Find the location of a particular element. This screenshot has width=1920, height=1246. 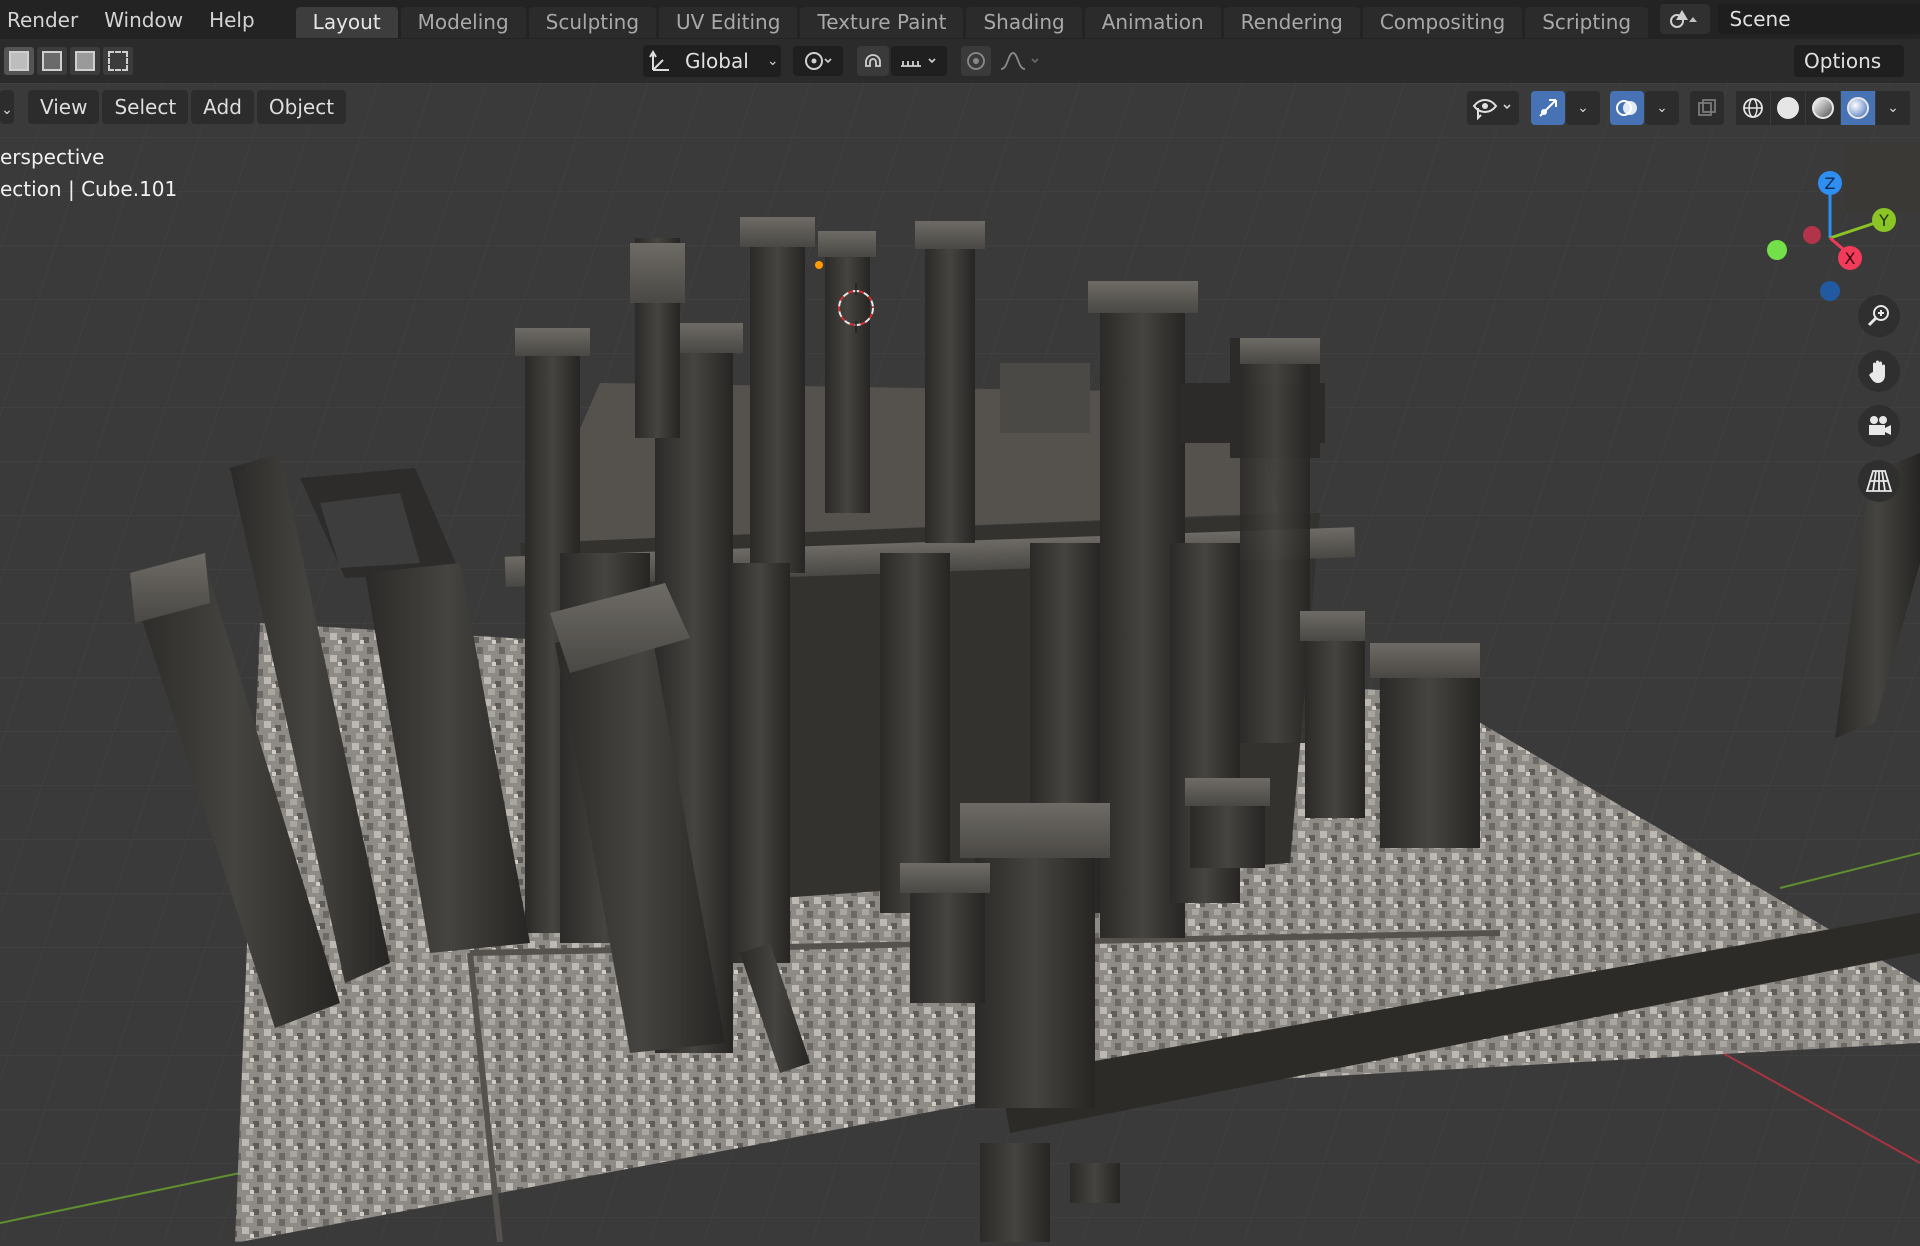

overlays-toggle is located at coordinates (1627, 108).